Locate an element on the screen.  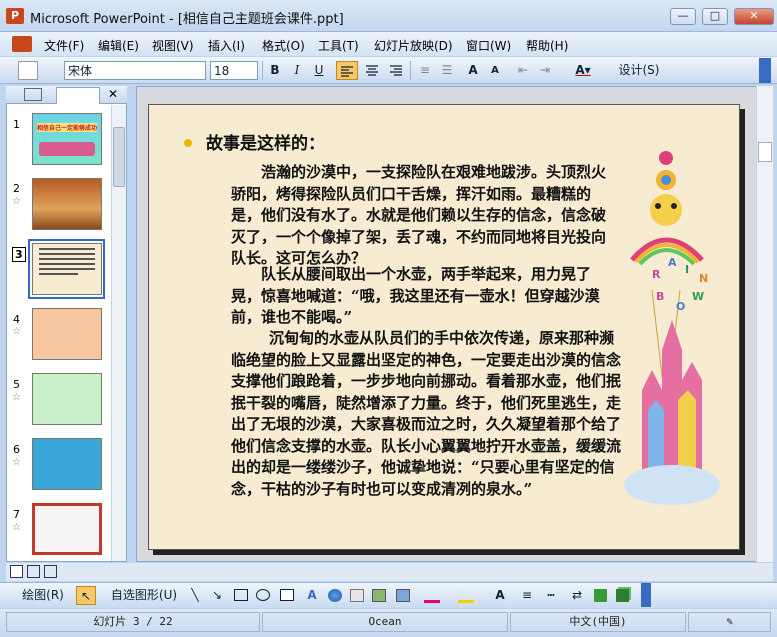
font-color-button: A▾ is located at coordinates (583, 70).